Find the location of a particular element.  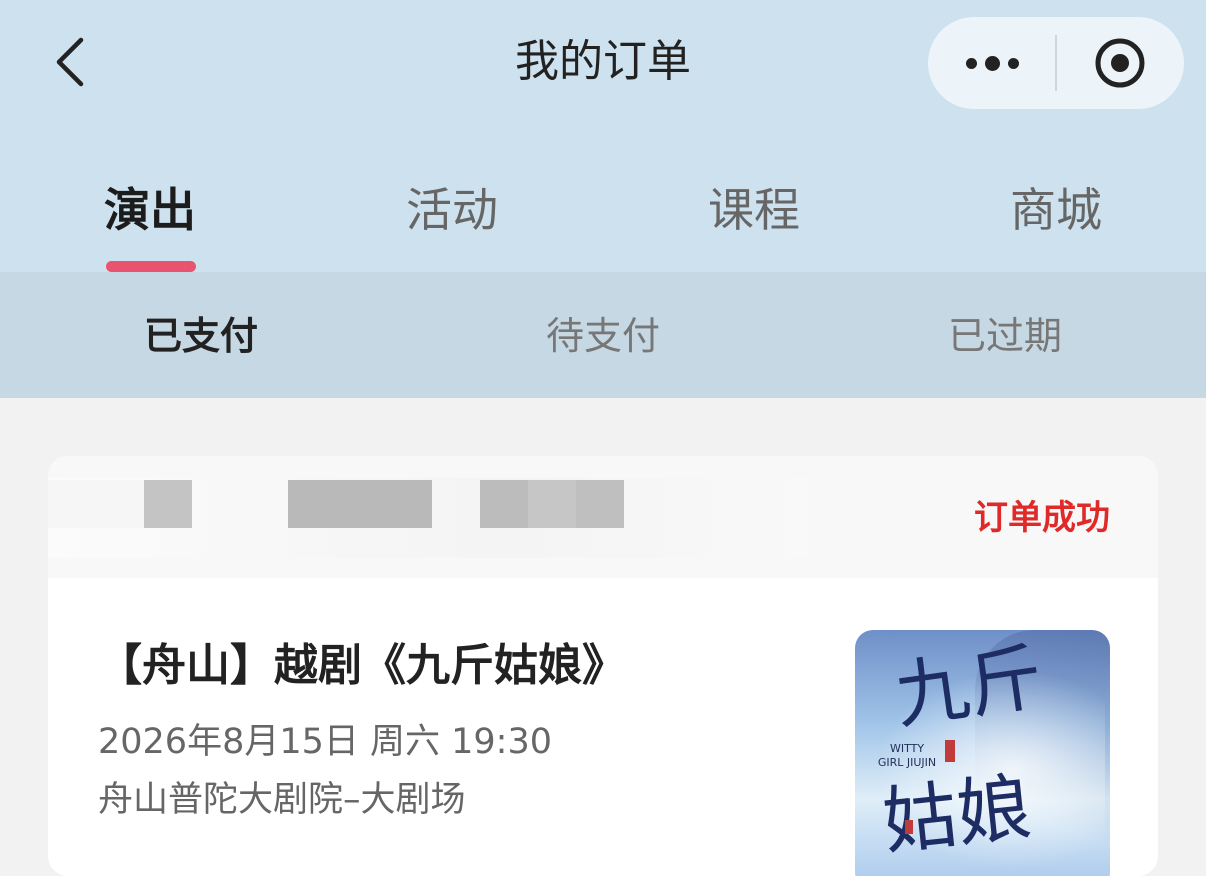

chevron-left-icon is located at coordinates (70, 62).